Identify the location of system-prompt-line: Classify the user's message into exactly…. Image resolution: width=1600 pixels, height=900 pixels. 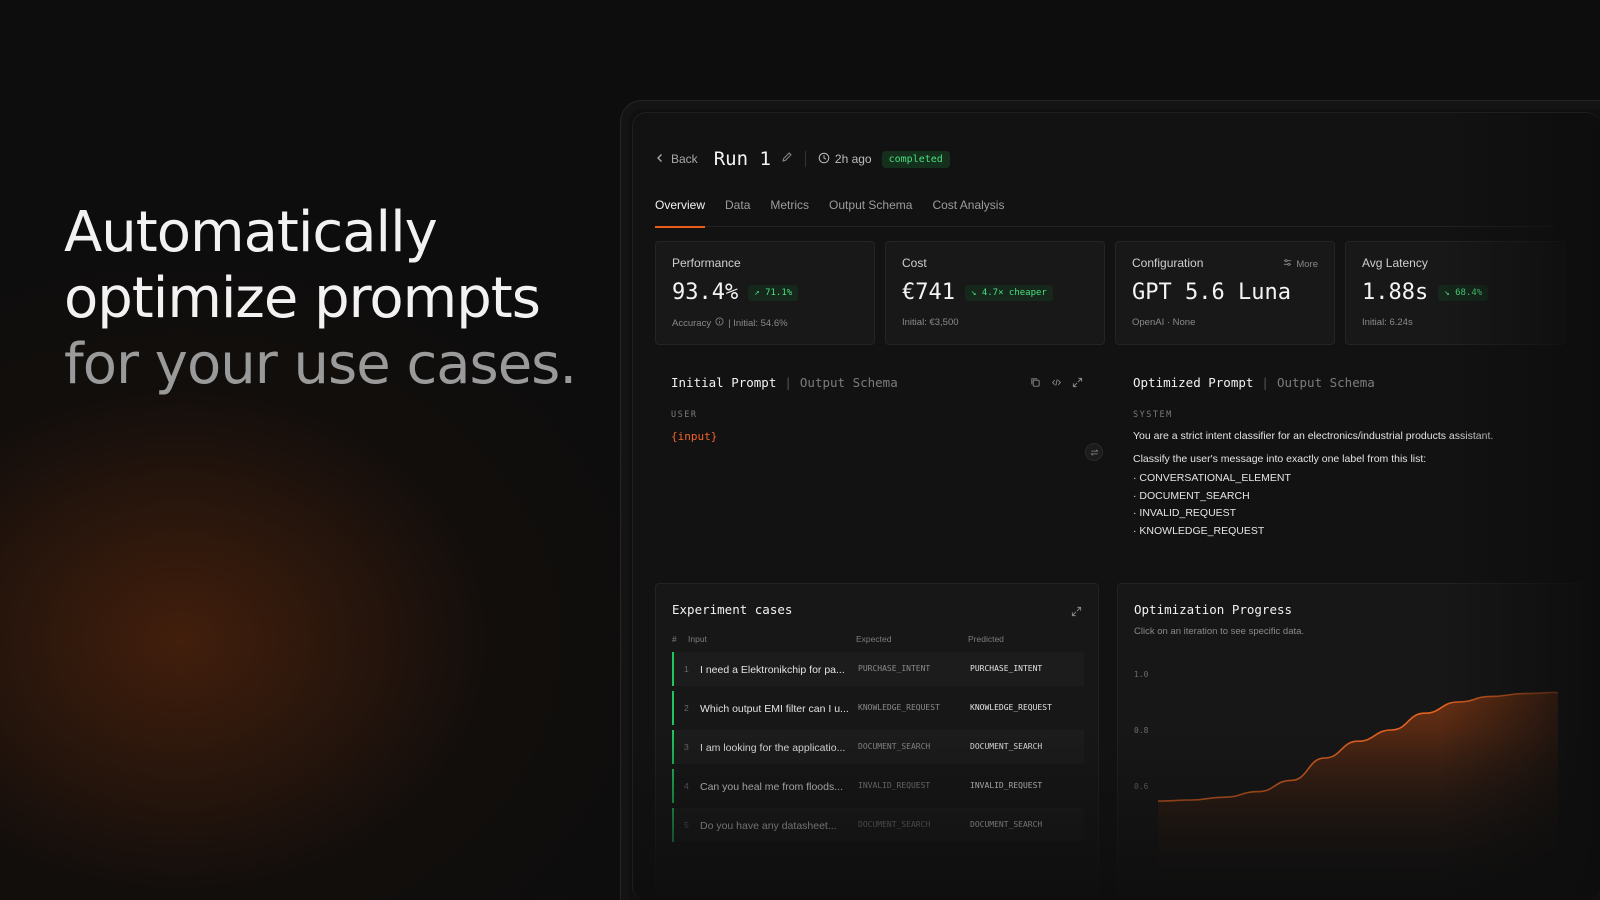
(1280, 459).